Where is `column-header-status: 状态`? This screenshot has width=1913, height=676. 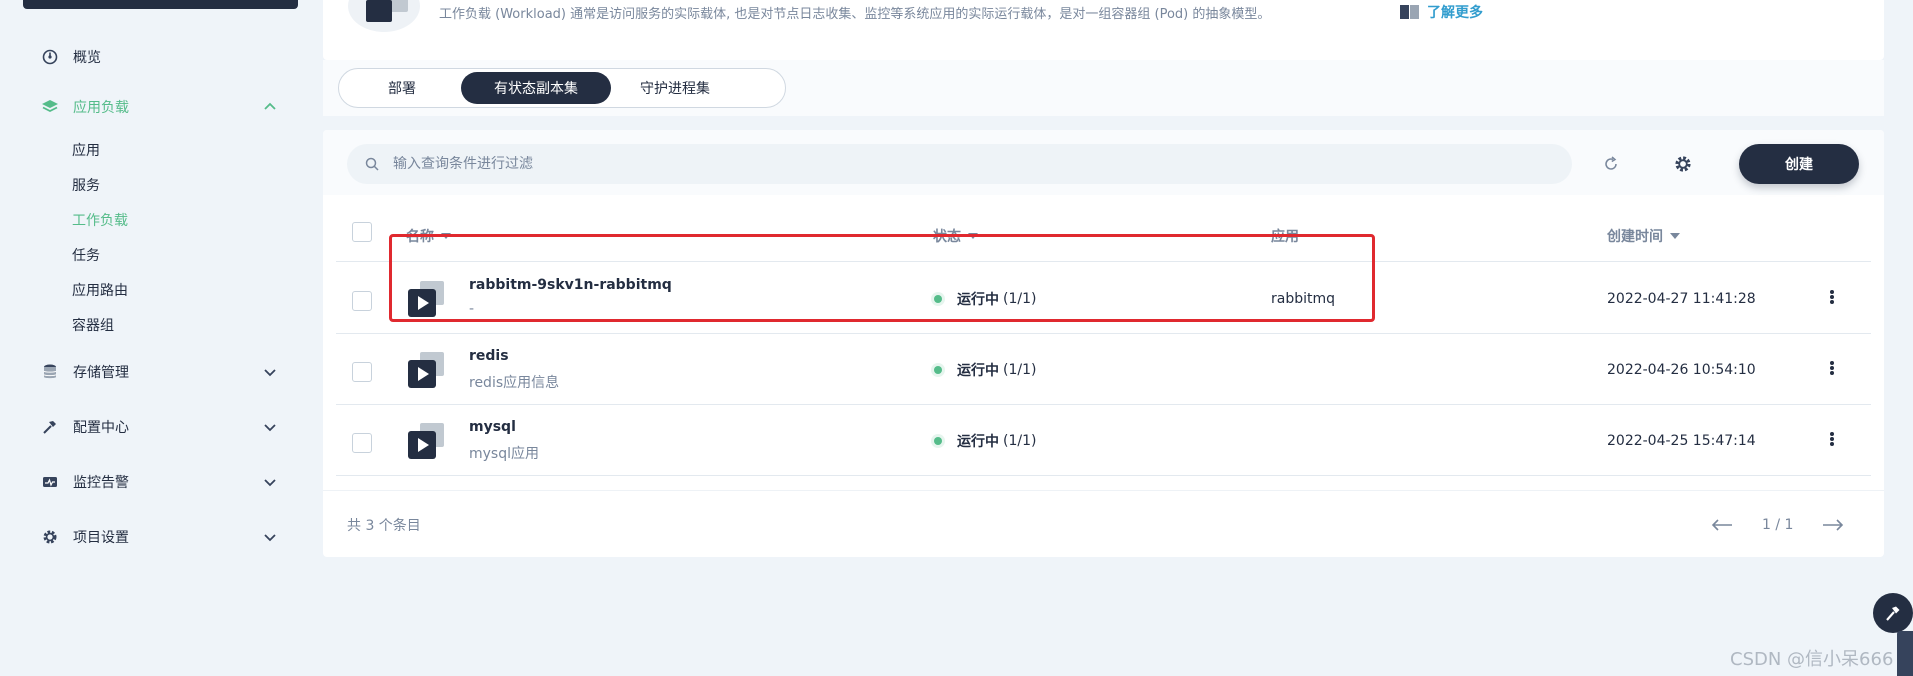
column-header-status: 状态 is located at coordinates (955, 236).